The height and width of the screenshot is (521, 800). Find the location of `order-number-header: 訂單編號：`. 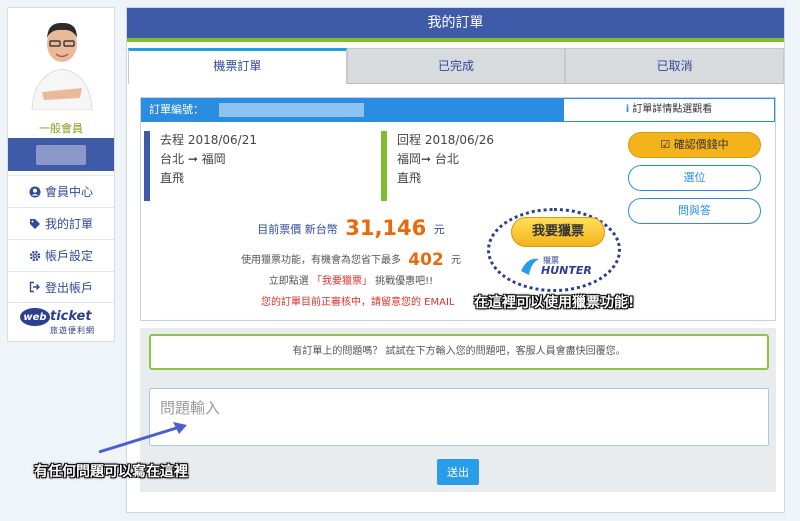

order-number-header: 訂單編號： is located at coordinates (352, 110).